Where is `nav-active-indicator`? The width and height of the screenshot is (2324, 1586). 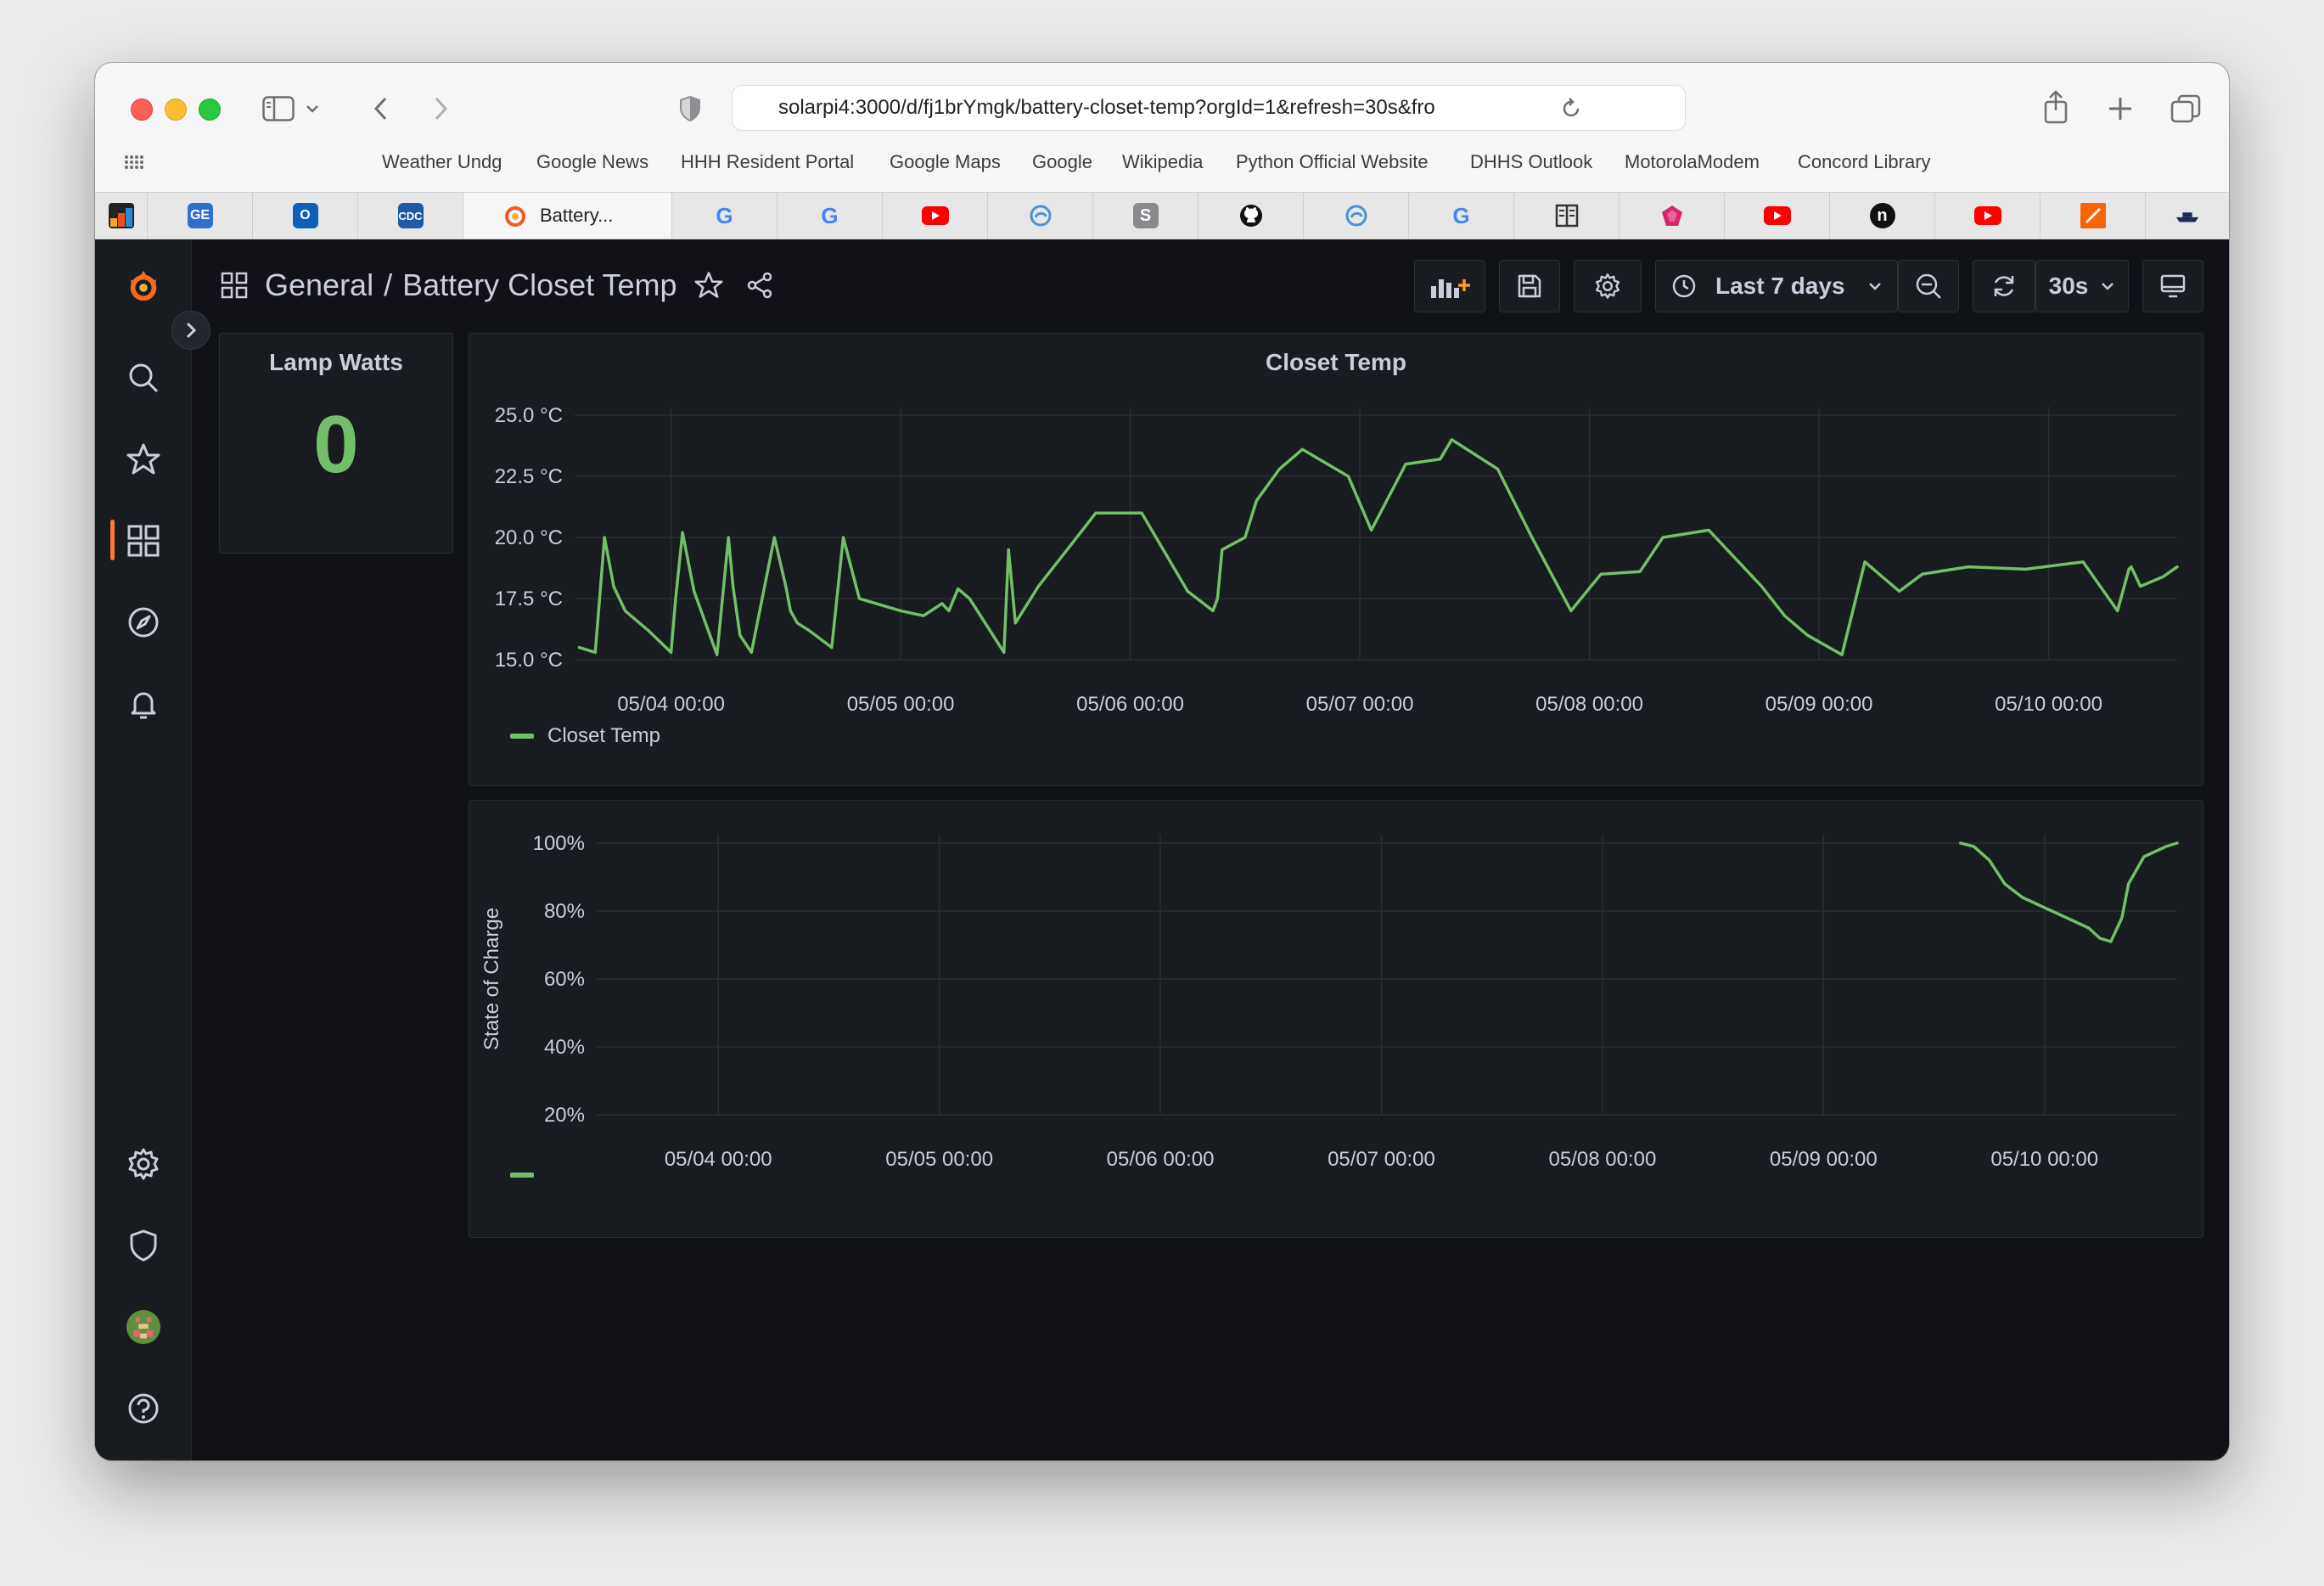 nav-active-indicator is located at coordinates (113, 540).